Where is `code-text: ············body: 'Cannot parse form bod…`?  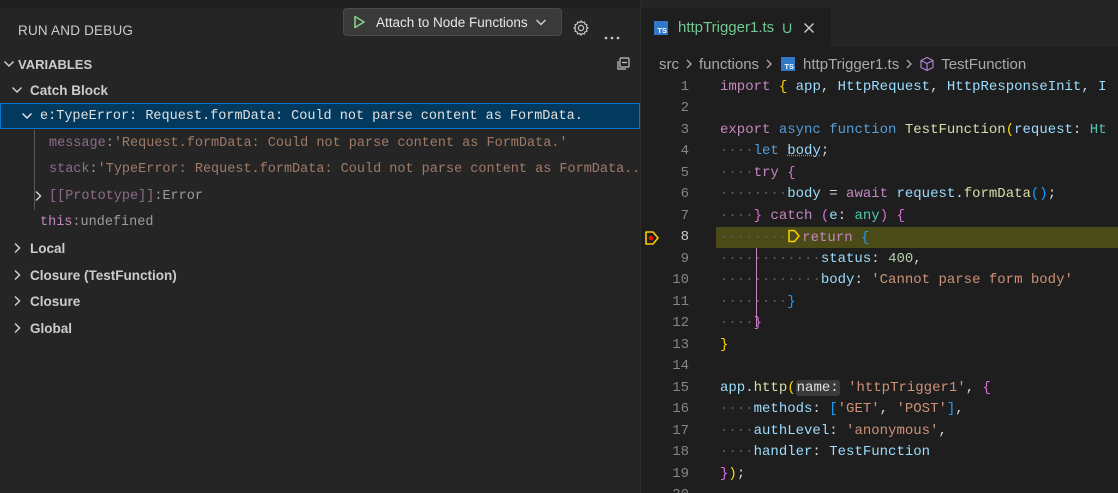 code-text: ············body: 'Cannot parse form bod… is located at coordinates (896, 280).